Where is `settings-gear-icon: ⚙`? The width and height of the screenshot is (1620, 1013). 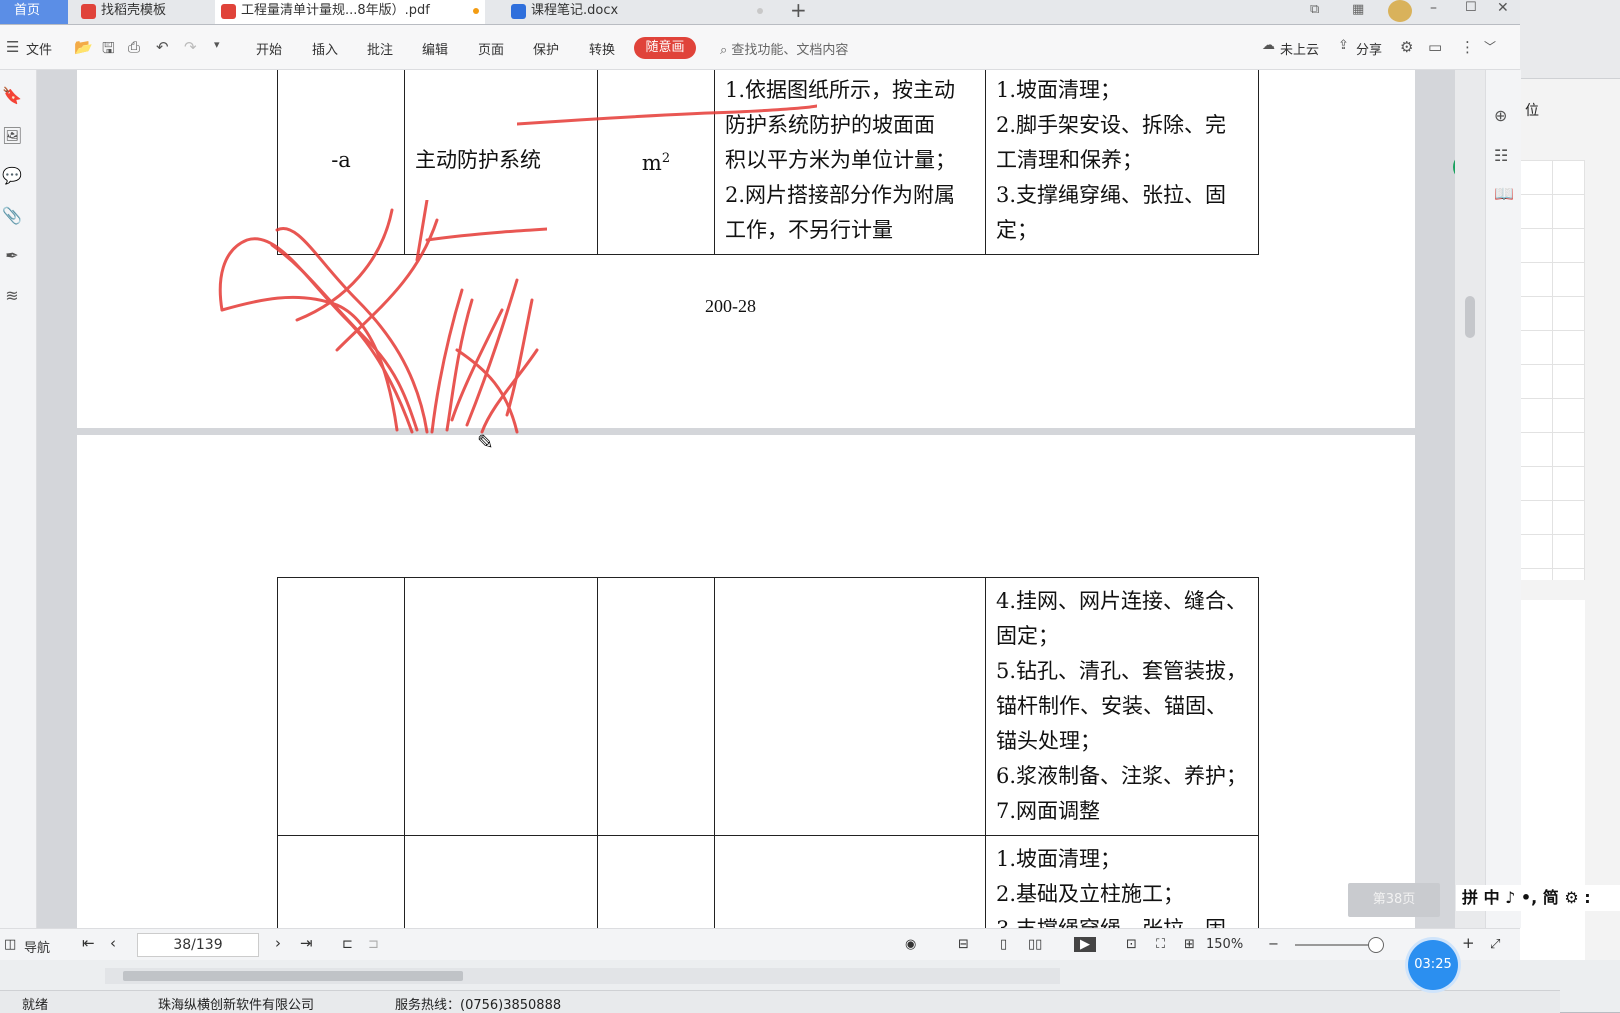 settings-gear-icon: ⚙ is located at coordinates (1406, 47).